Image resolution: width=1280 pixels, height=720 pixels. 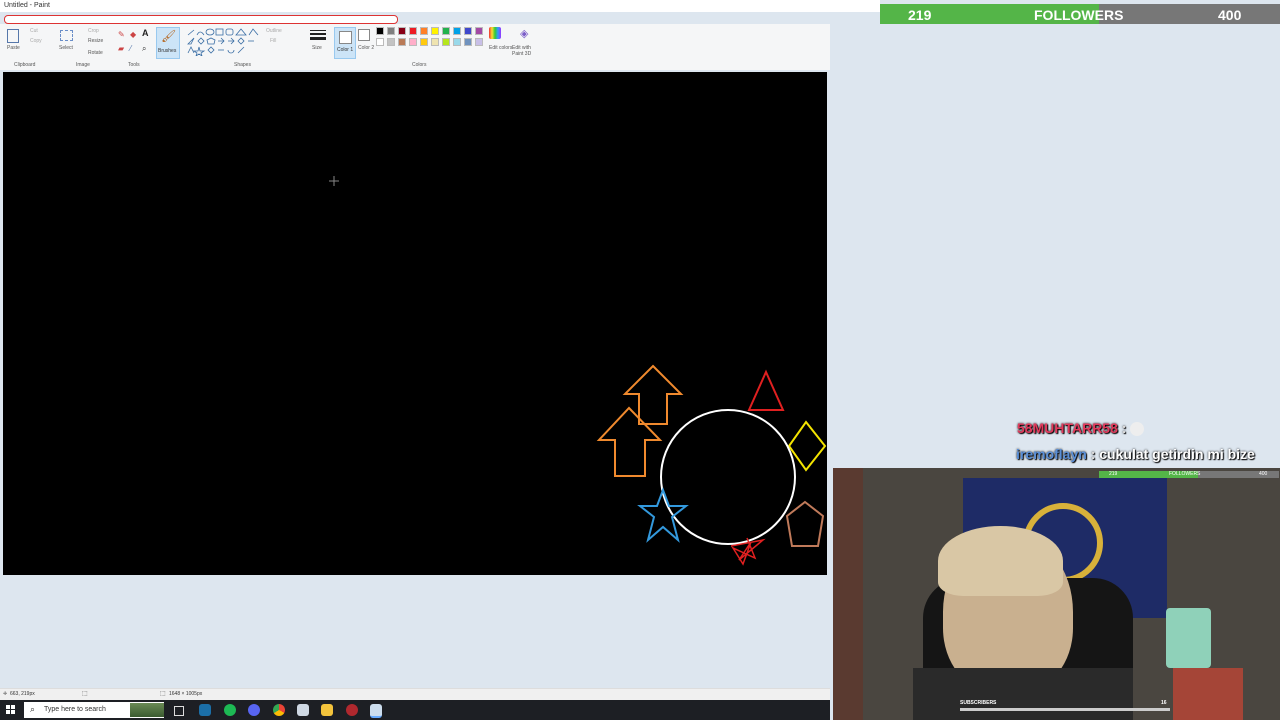 I want to click on group-clipboard: Clipboard, so click(x=25, y=65).